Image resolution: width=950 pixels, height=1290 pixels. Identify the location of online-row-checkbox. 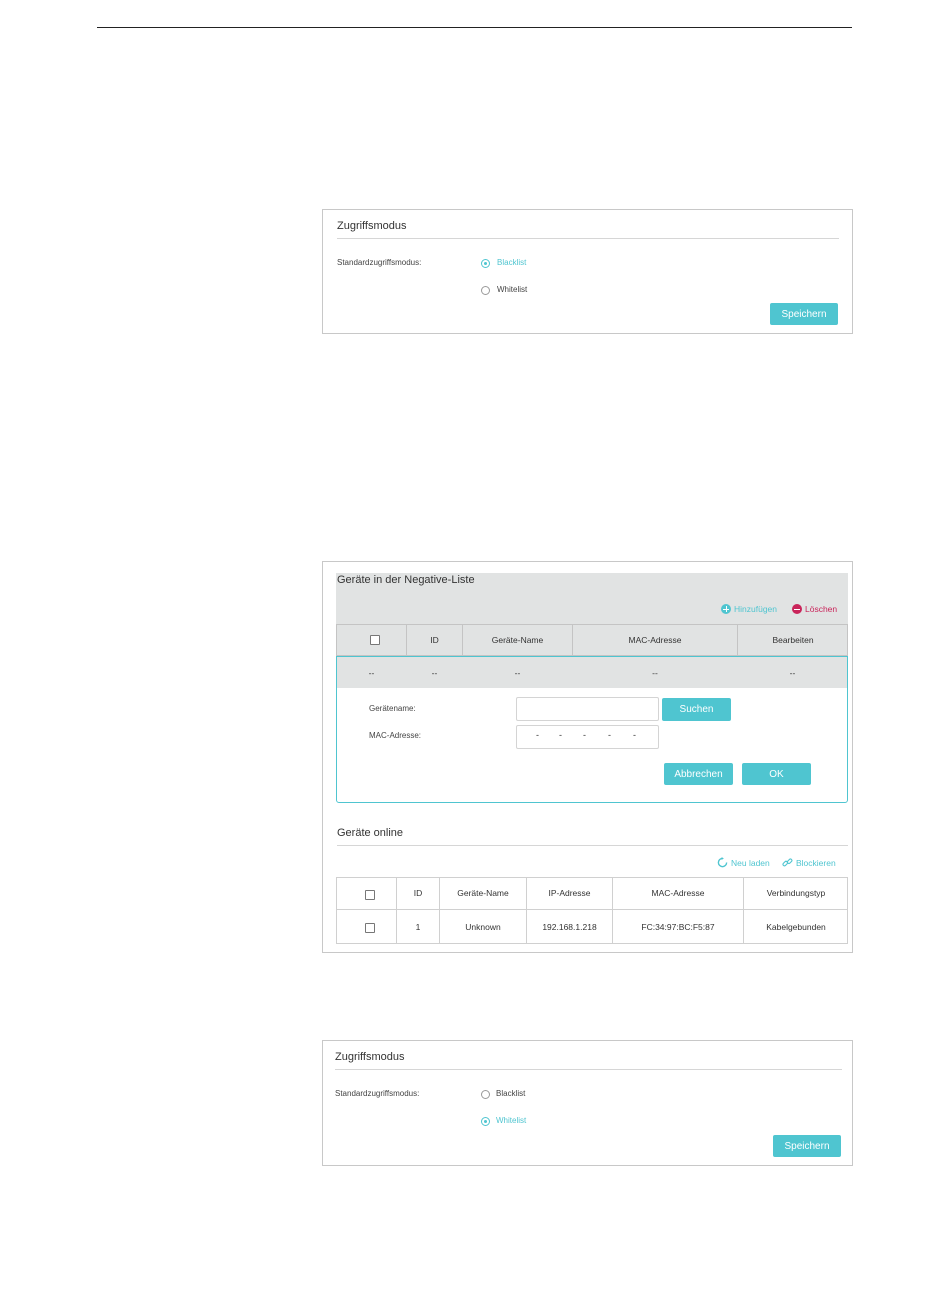
(370, 928).